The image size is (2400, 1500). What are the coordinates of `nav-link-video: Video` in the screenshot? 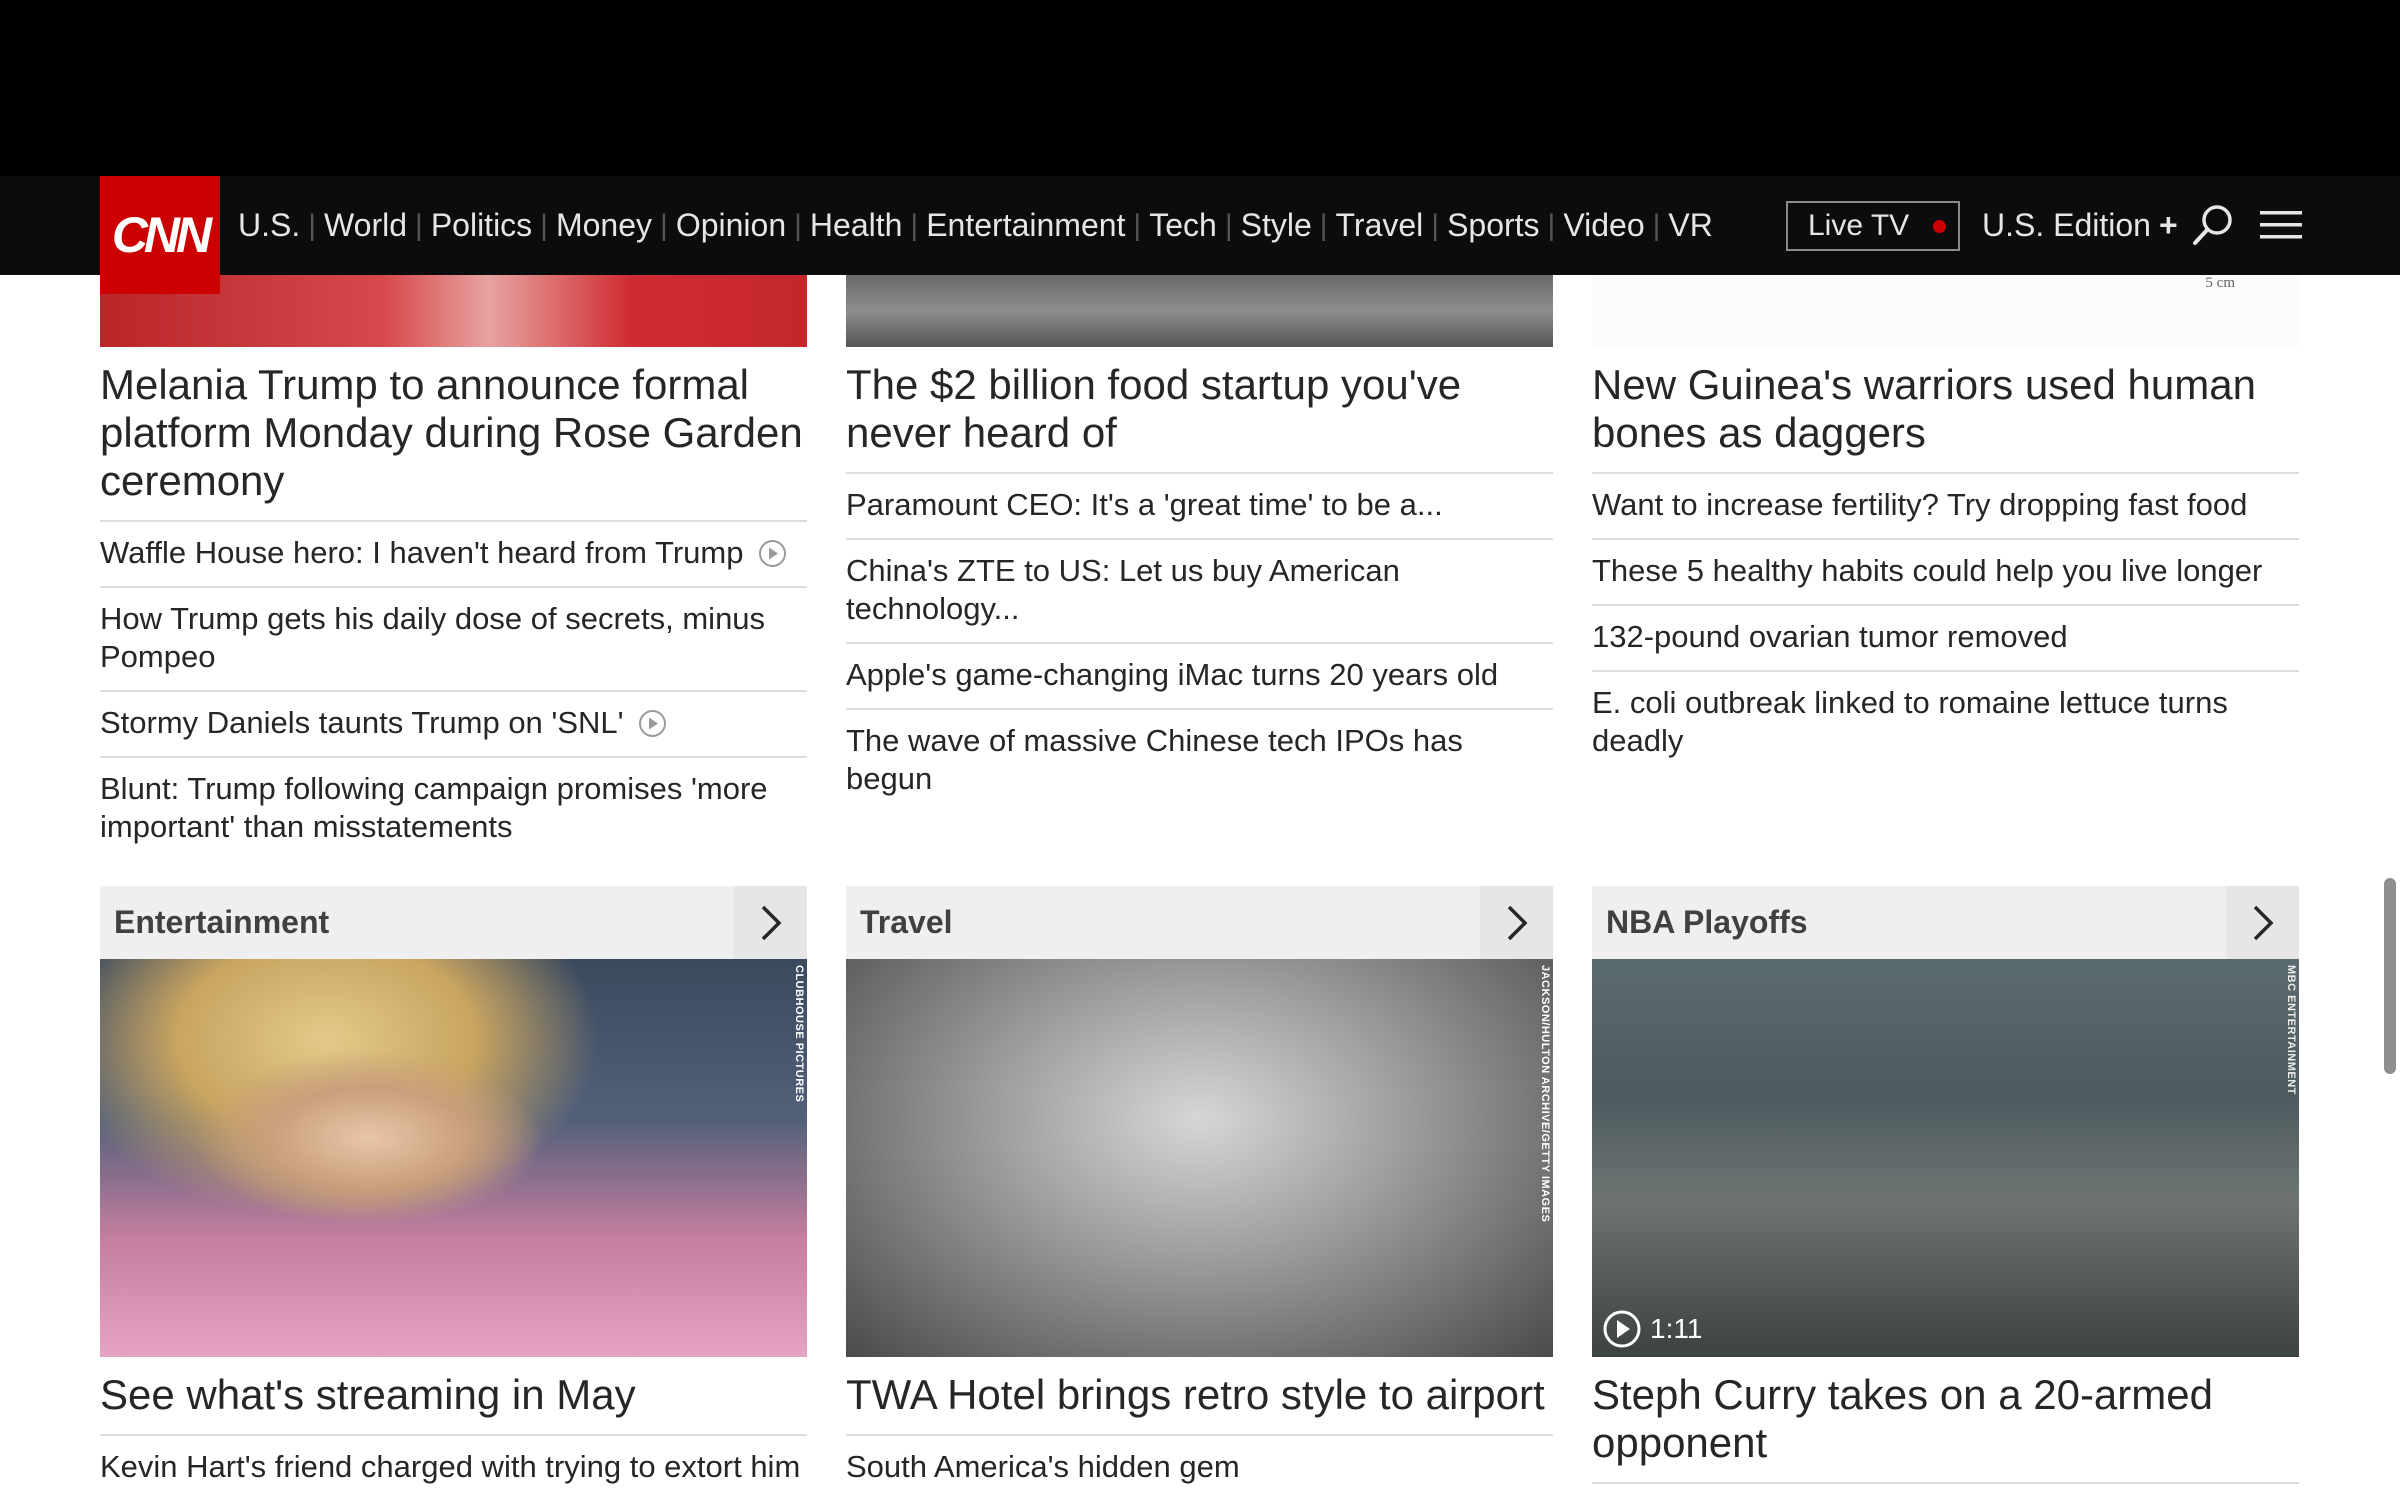 It's located at (1603, 225).